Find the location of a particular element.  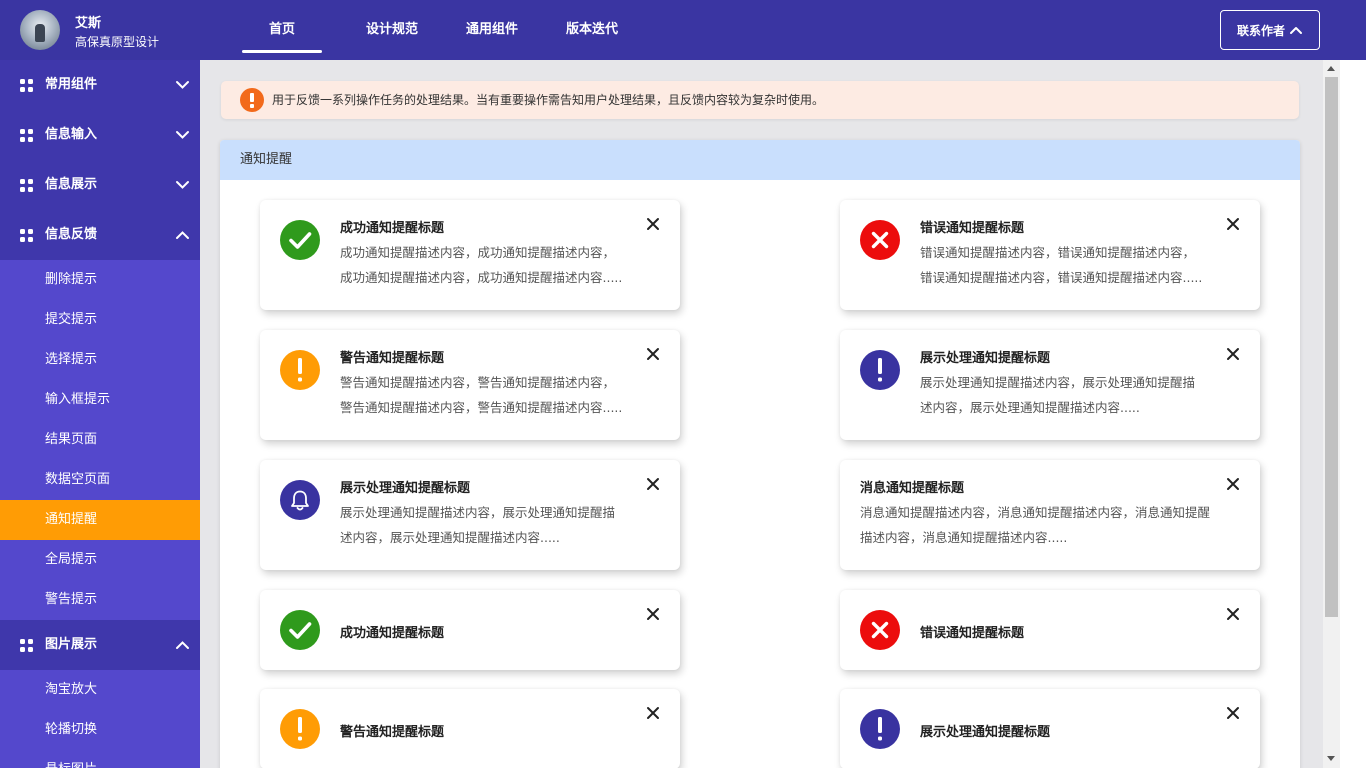

vertical-scrollbar is located at coordinates (1331, 414).